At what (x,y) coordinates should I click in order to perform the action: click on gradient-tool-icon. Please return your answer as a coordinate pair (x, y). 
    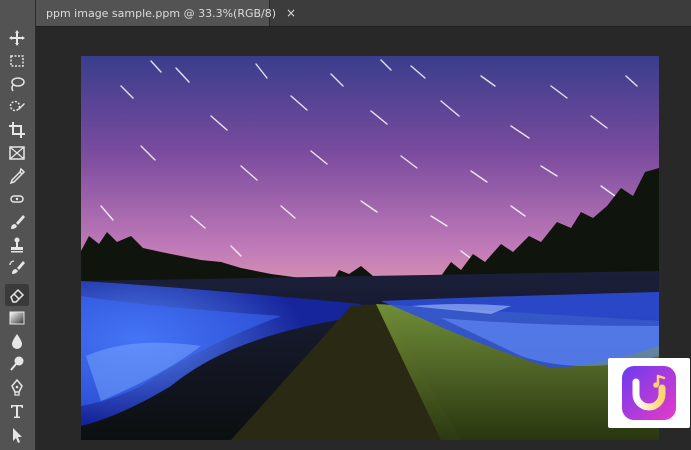
    Looking at the image, I should click on (17, 318).